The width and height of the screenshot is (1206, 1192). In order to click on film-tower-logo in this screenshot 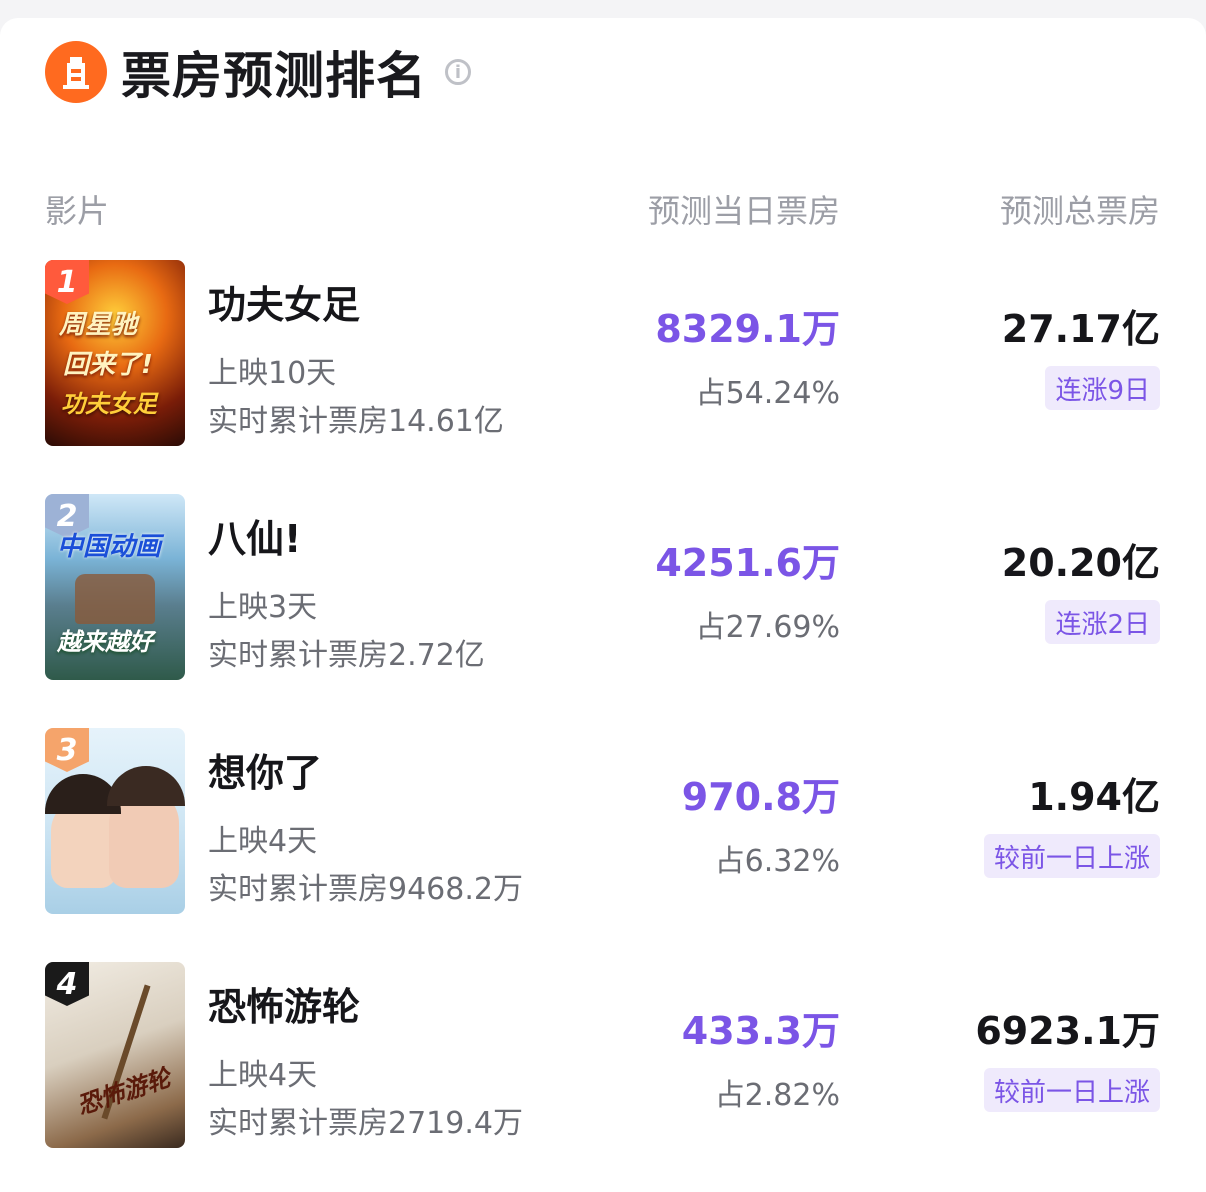, I will do `click(76, 72)`.